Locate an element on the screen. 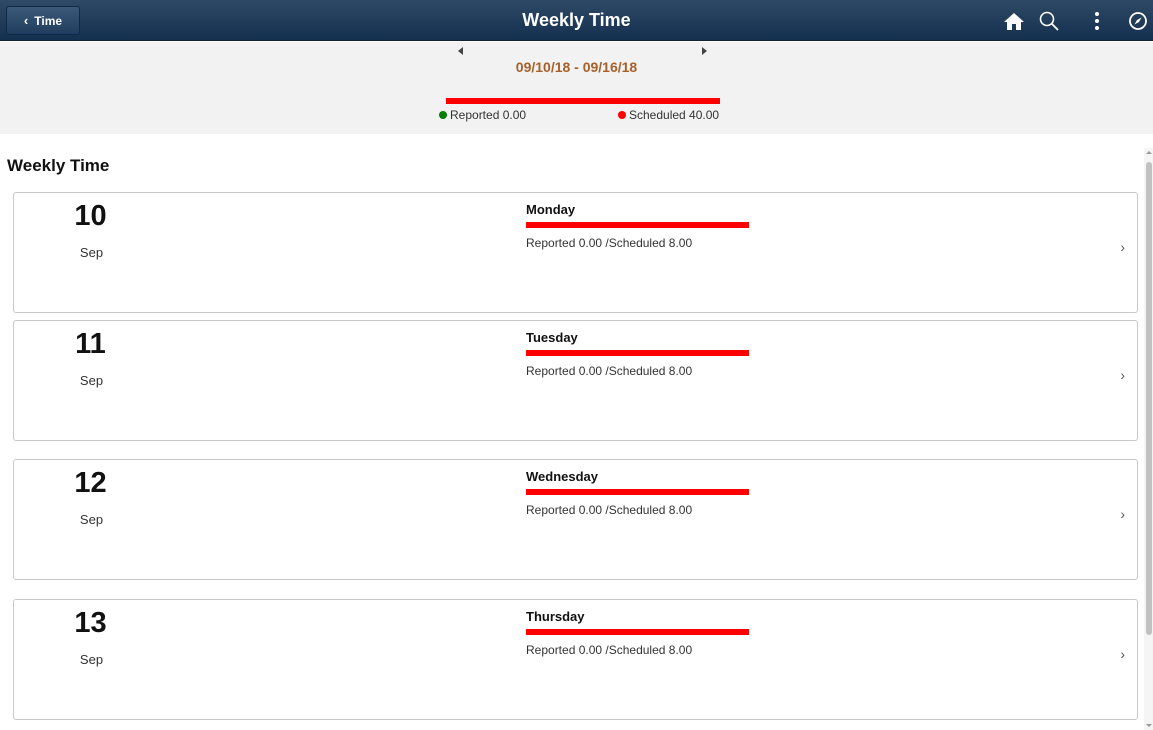 The height and width of the screenshot is (730, 1153). home-icon is located at coordinates (1014, 21).